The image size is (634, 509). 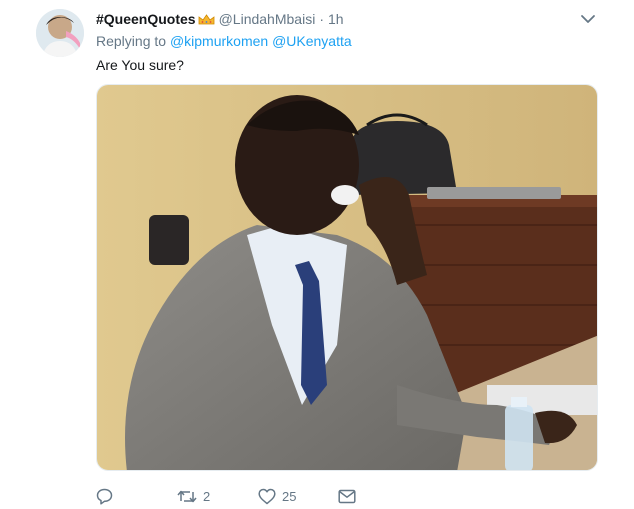 I want to click on tweet-timestamp: 1h, so click(x=336, y=19).